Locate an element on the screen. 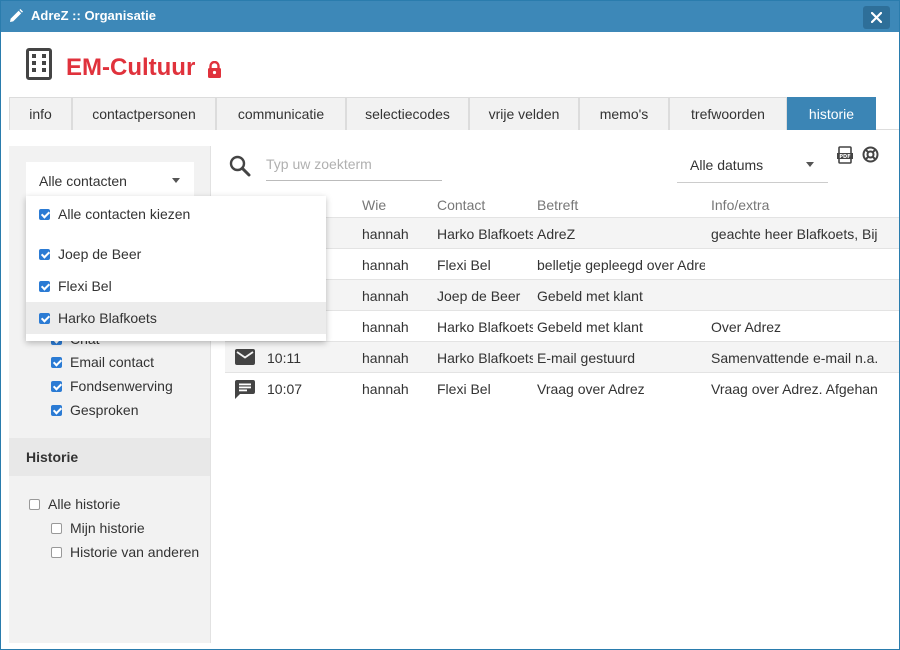 The height and width of the screenshot is (650, 900). lock-icon is located at coordinates (214, 69).